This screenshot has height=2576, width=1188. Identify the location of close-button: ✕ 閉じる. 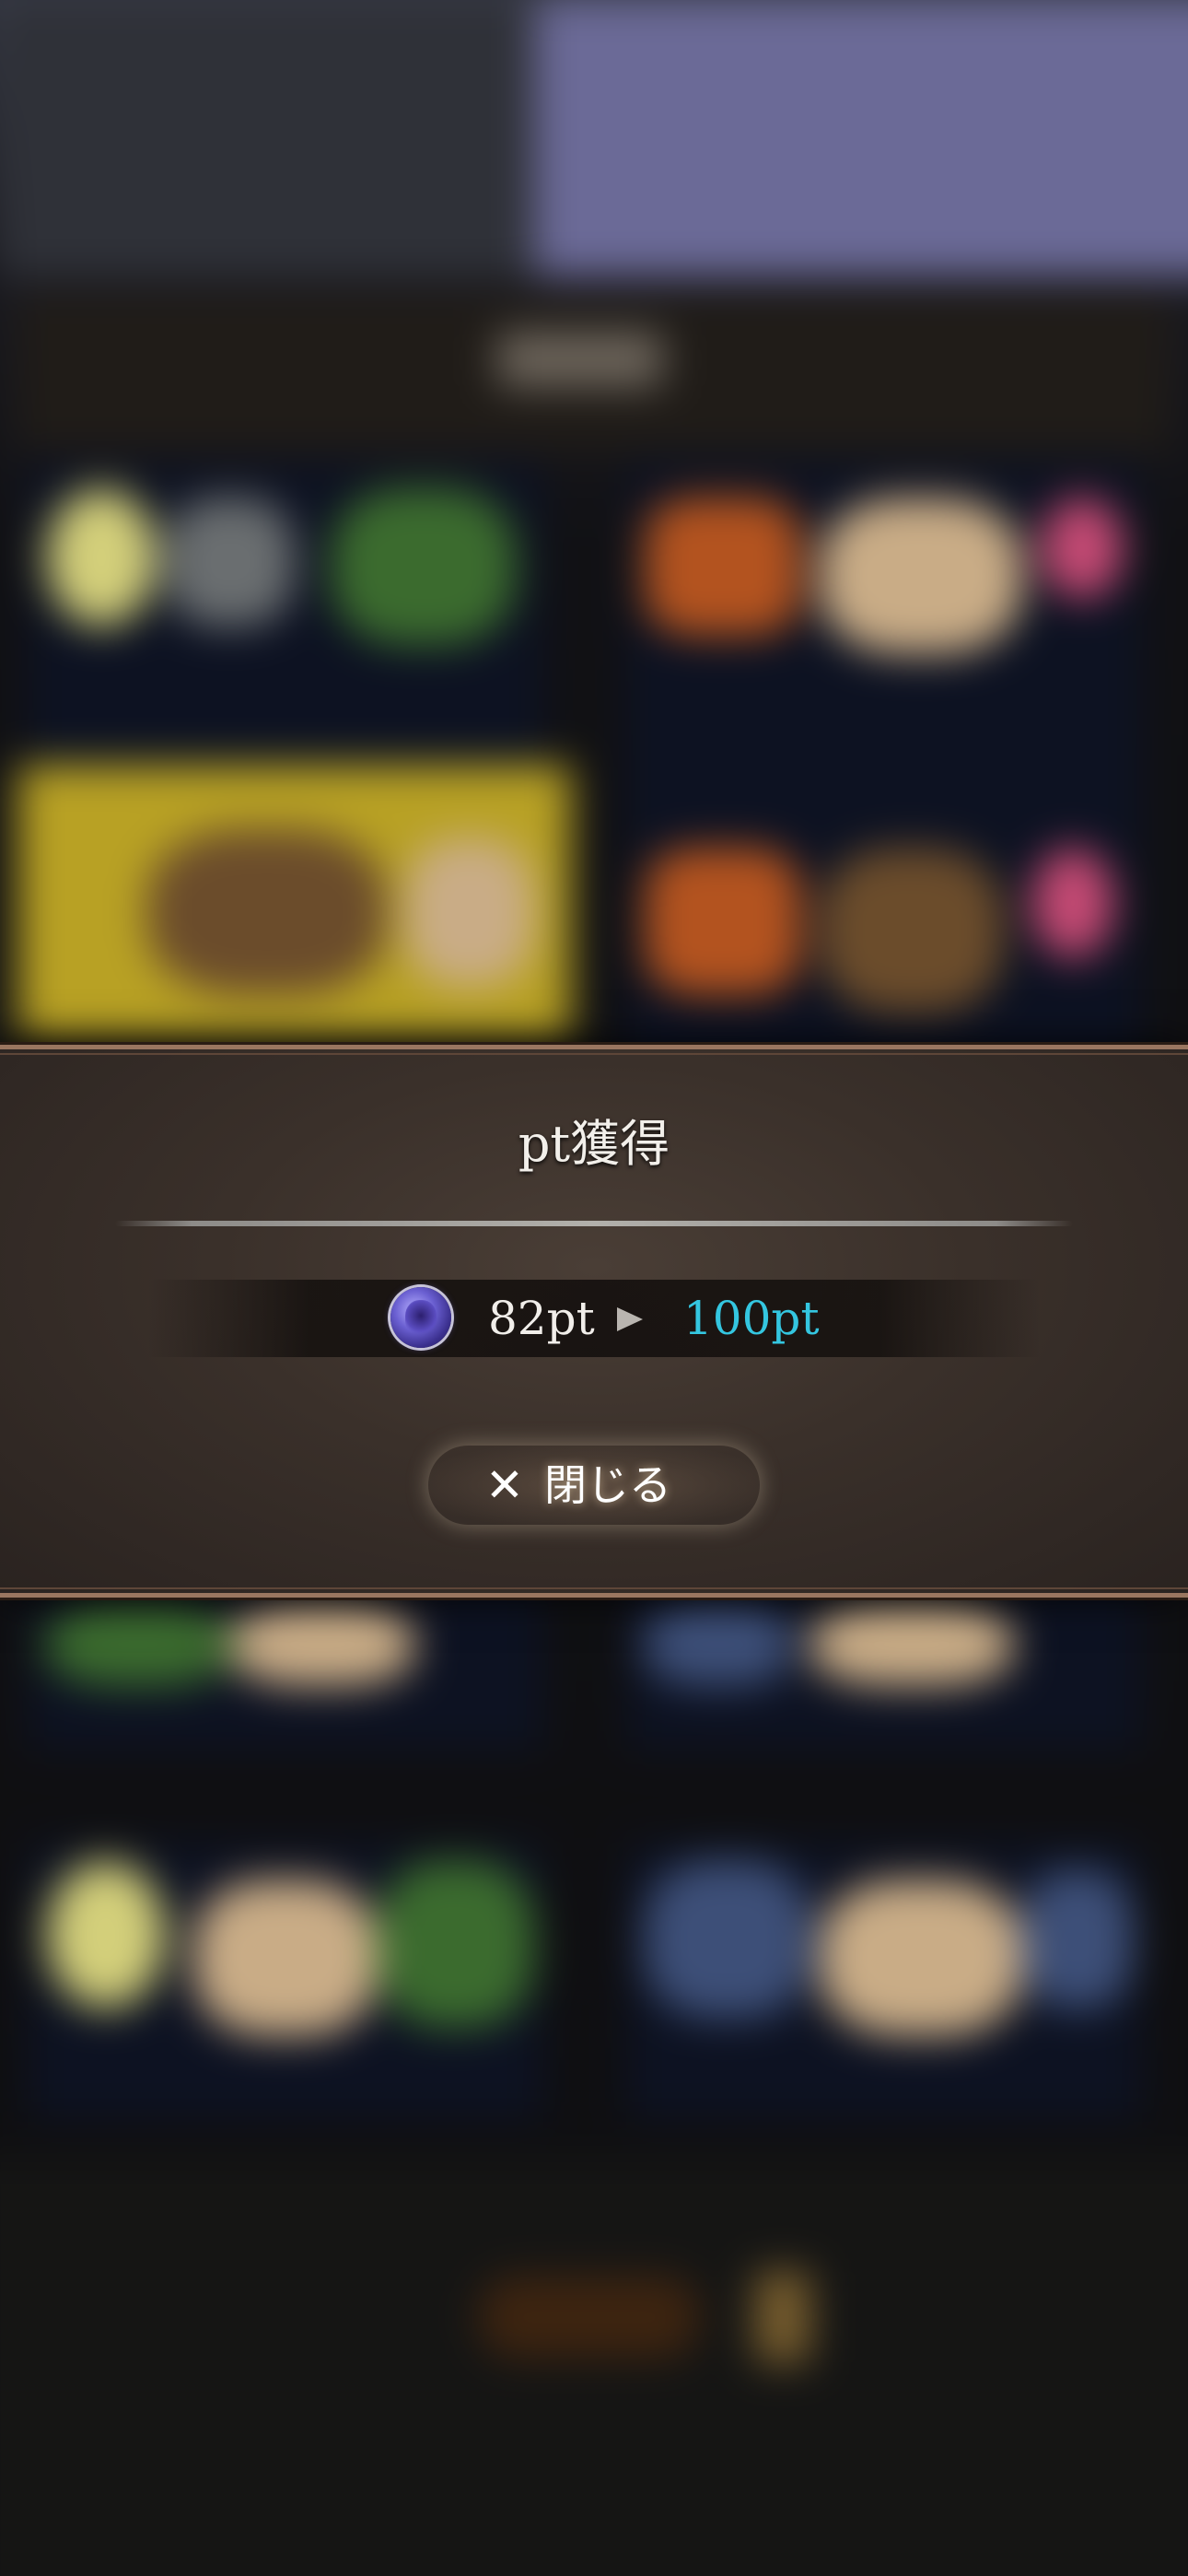
(594, 1485).